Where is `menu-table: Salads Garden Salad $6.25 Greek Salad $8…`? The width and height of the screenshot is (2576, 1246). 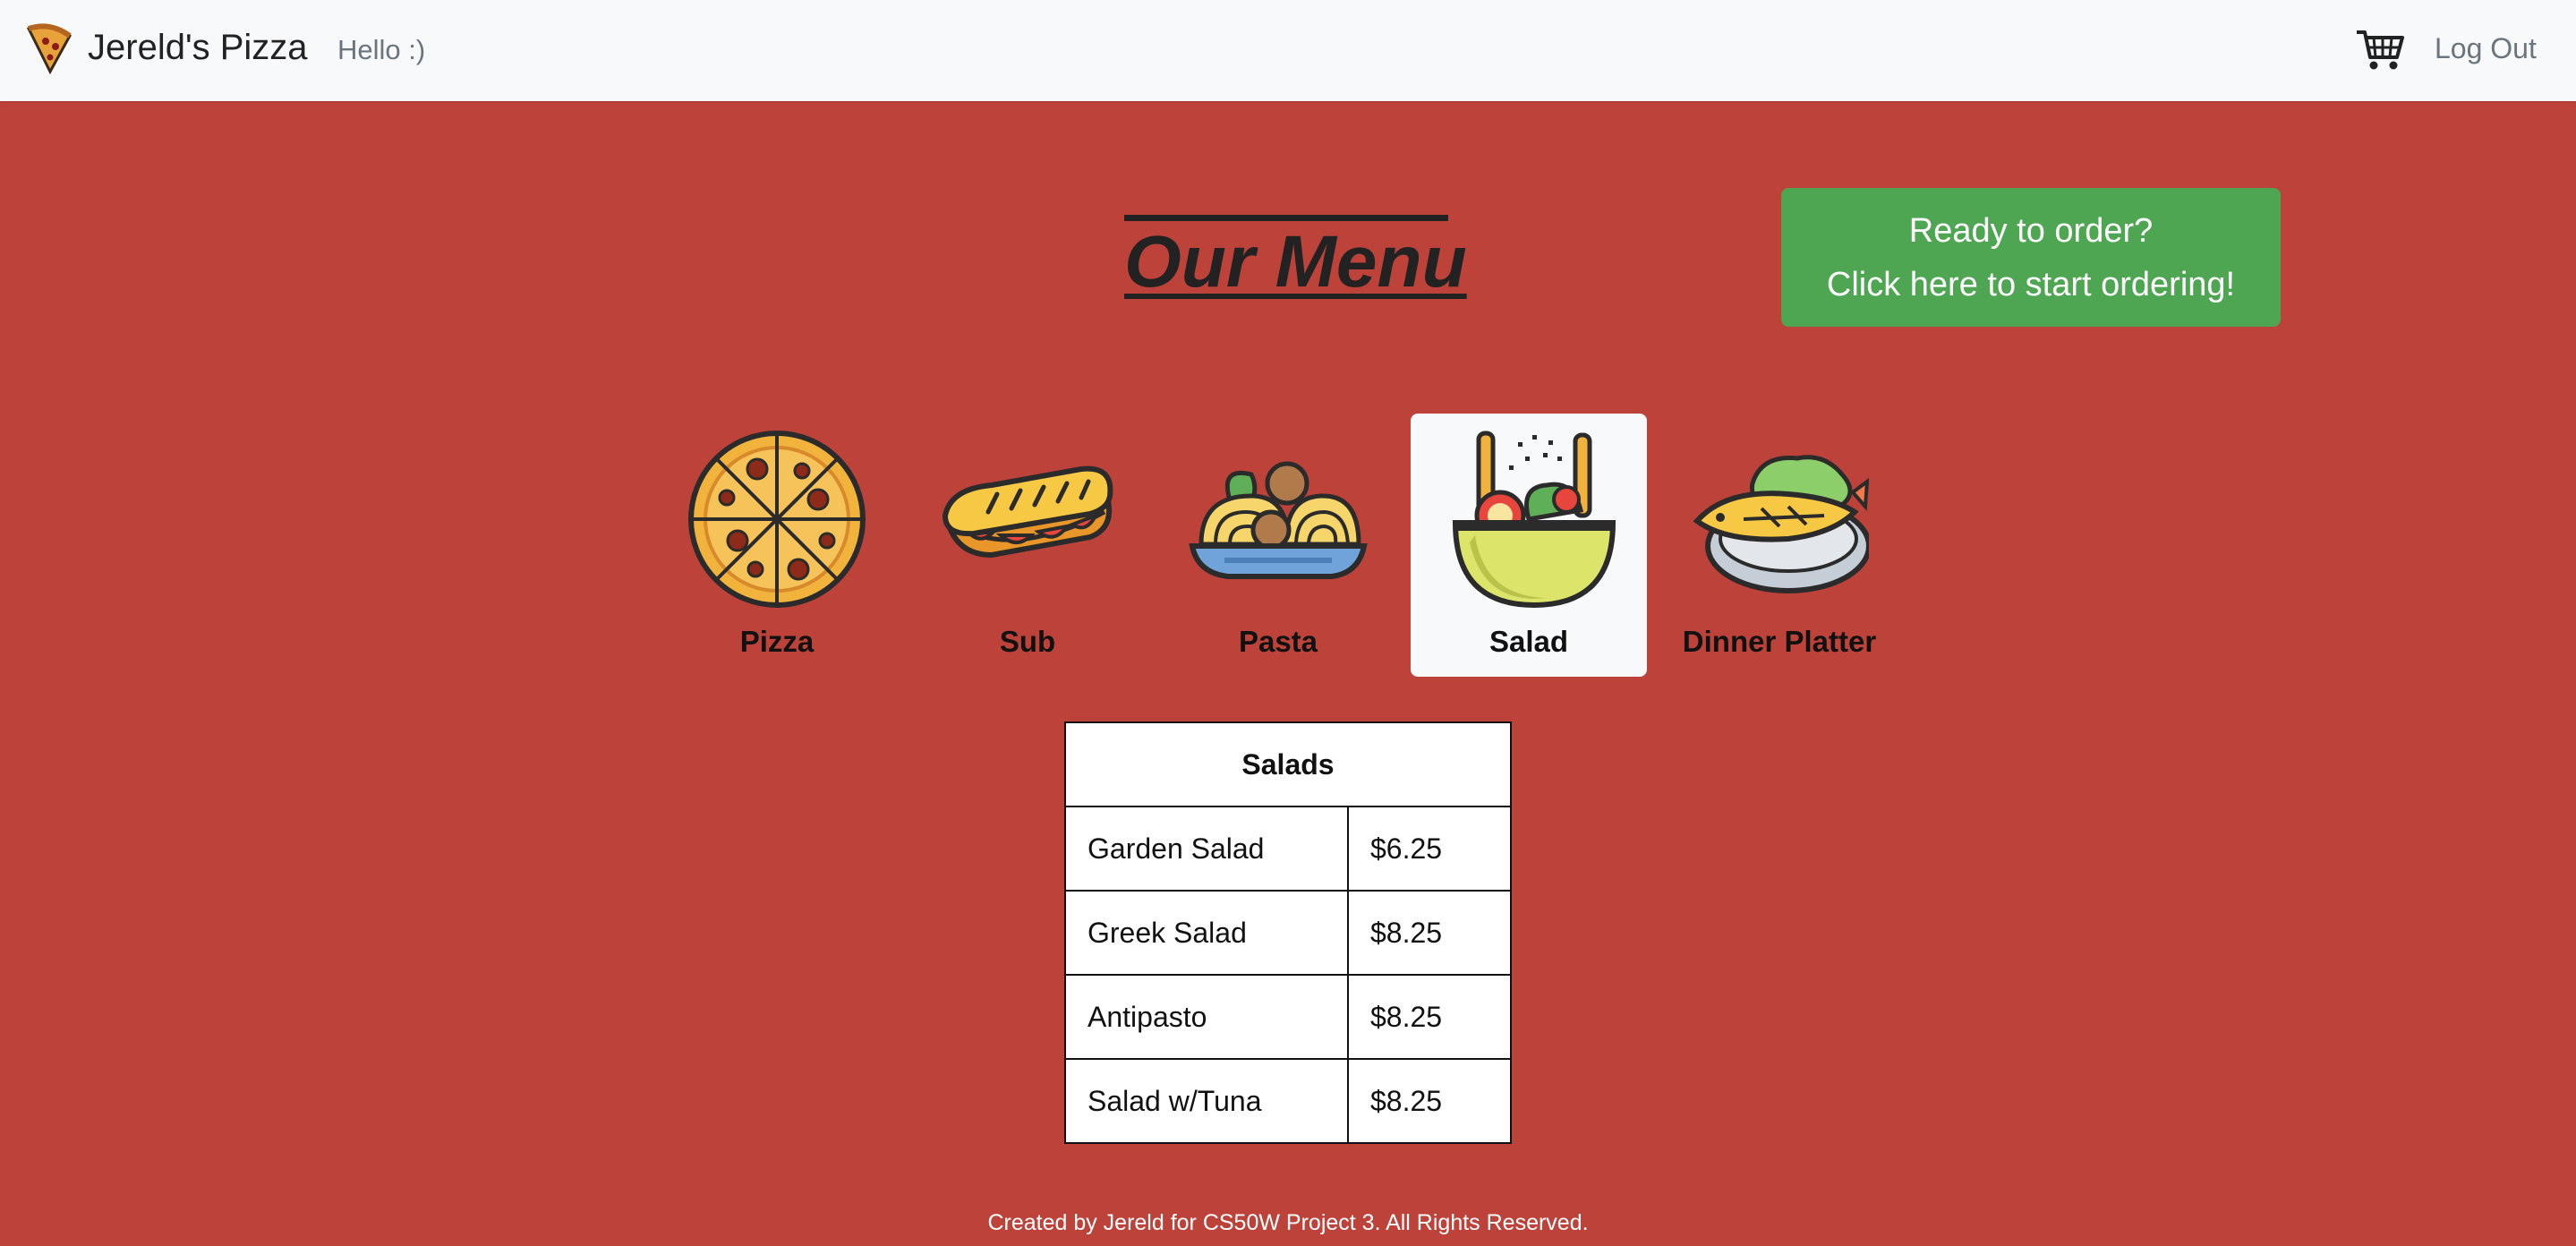 menu-table: Salads Garden Salad $6.25 Greek Salad $8… is located at coordinates (1288, 932).